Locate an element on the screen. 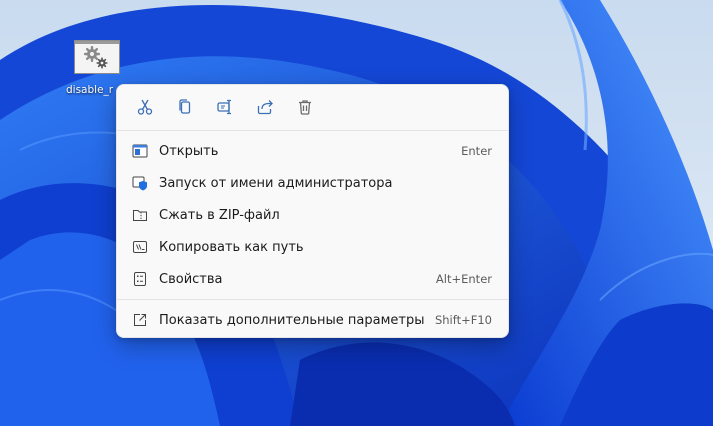 This screenshot has height=426, width=713. menu-item-label: Копировать как путь is located at coordinates (231, 247).